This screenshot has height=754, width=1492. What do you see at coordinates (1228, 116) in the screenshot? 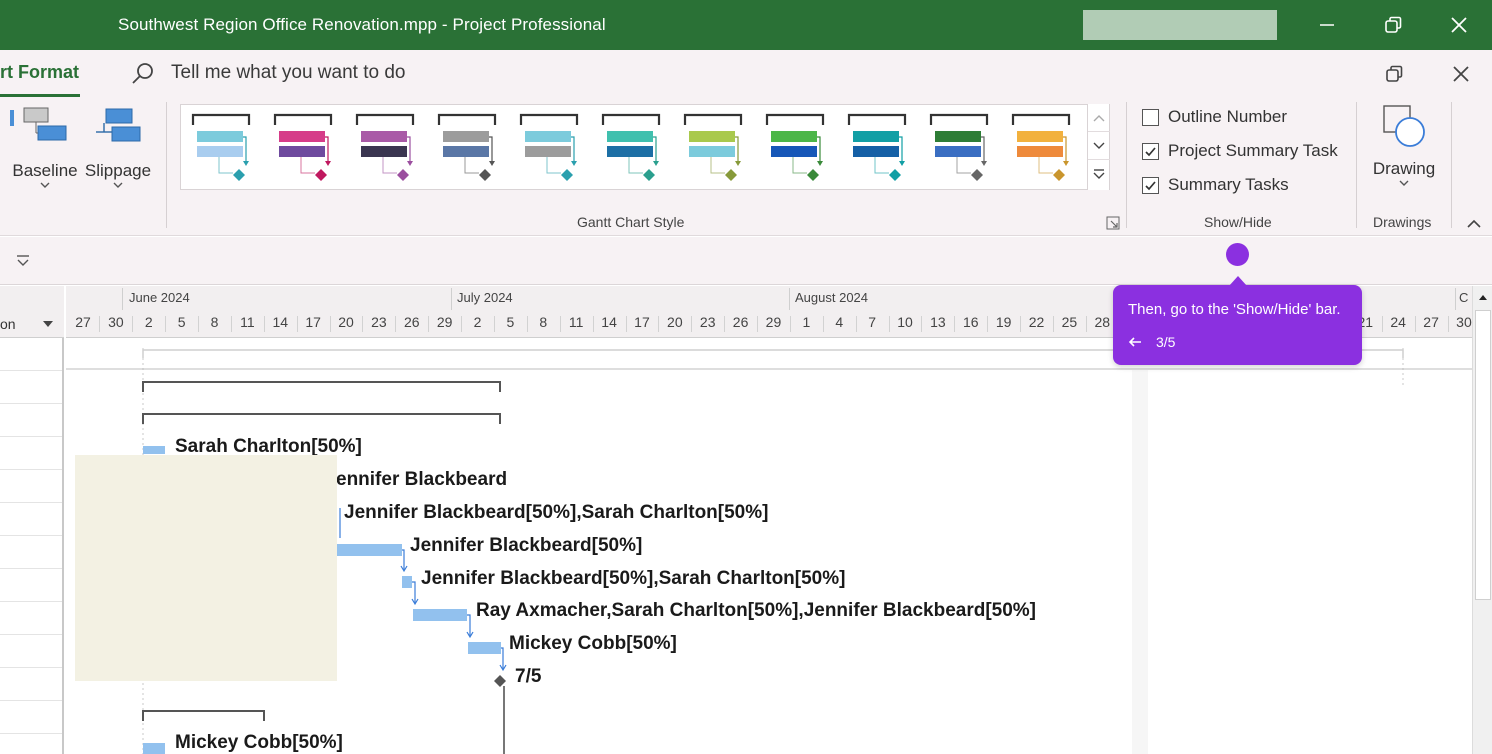
I see `outline-number-label: Outline Number` at bounding box center [1228, 116].